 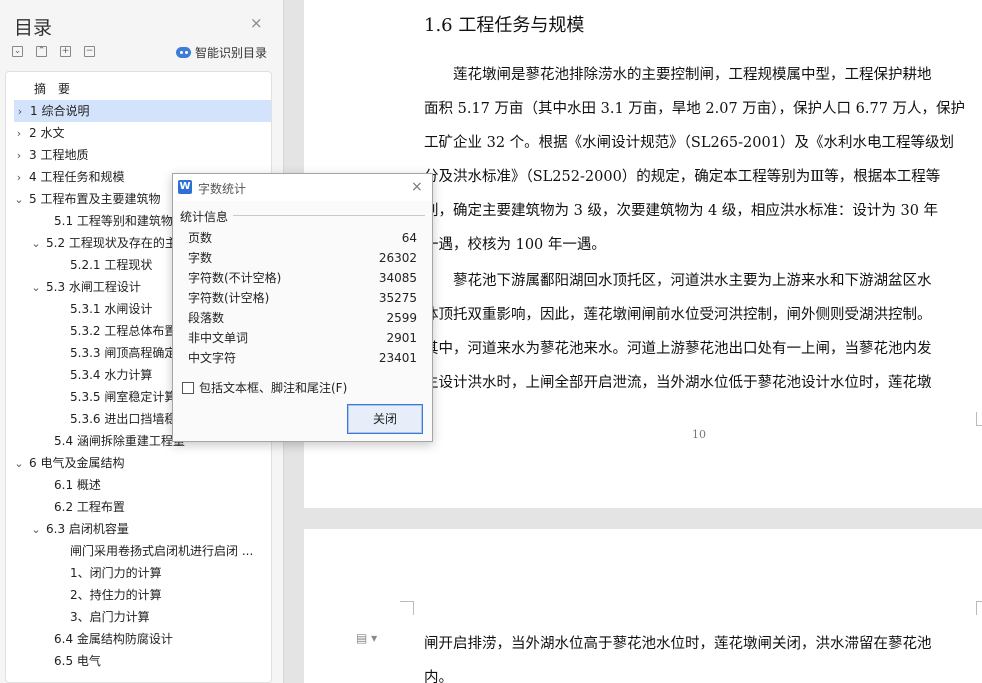 What do you see at coordinates (87, 529) in the screenshot?
I see `toc-item-label: 6.3 启闭机容量` at bounding box center [87, 529].